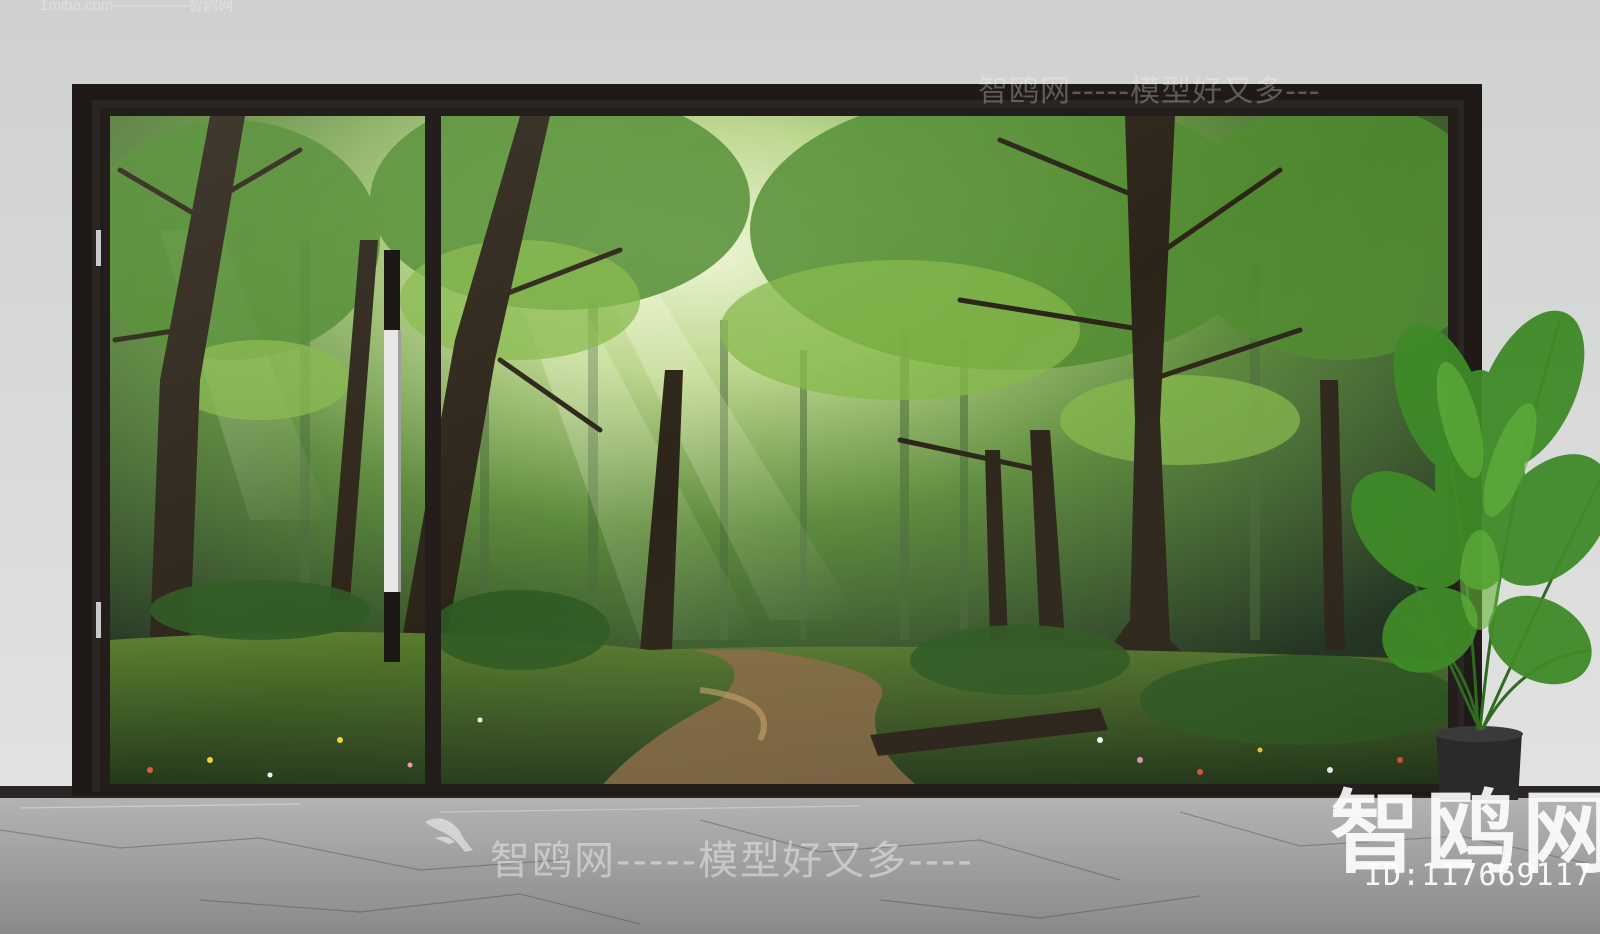 Image resolution: width=1600 pixels, height=934 pixels. Describe the element at coordinates (800, 866) in the screenshot. I see `marble-floor` at that location.